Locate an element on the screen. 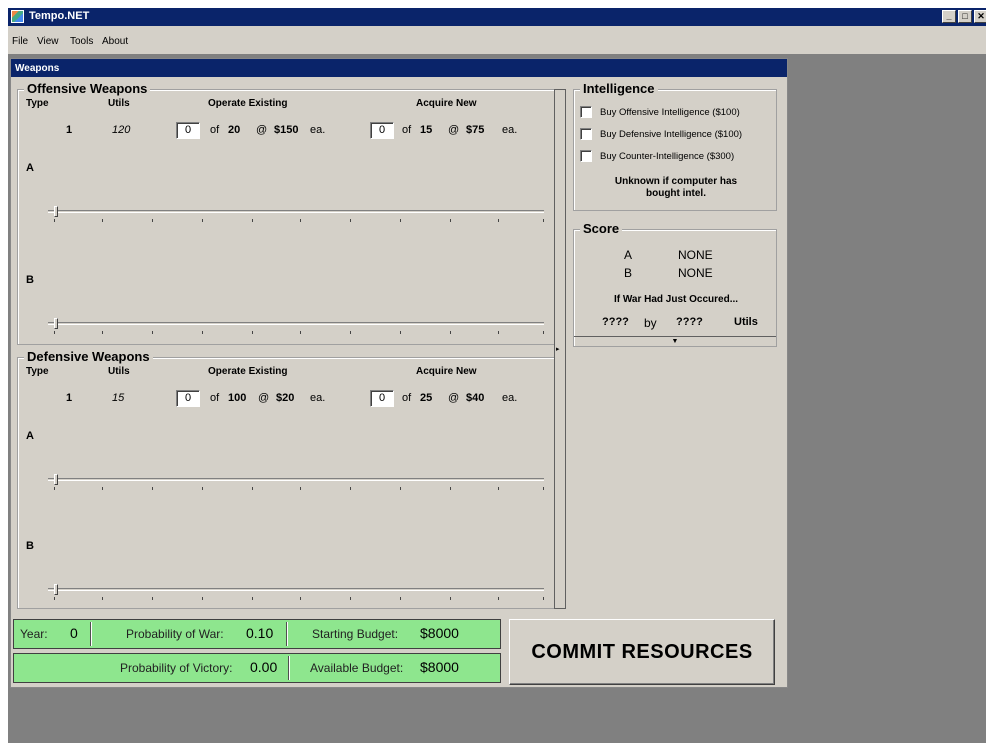 The height and width of the screenshot is (743, 986). score-b-value: NONE is located at coordinates (695, 273).